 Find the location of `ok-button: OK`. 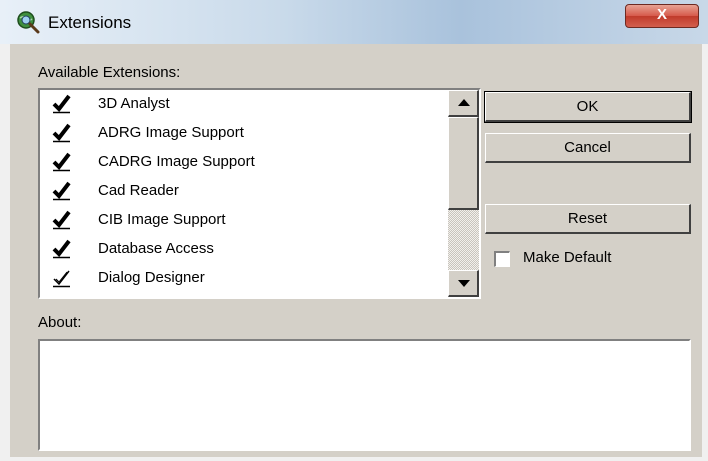

ok-button: OK is located at coordinates (588, 107).